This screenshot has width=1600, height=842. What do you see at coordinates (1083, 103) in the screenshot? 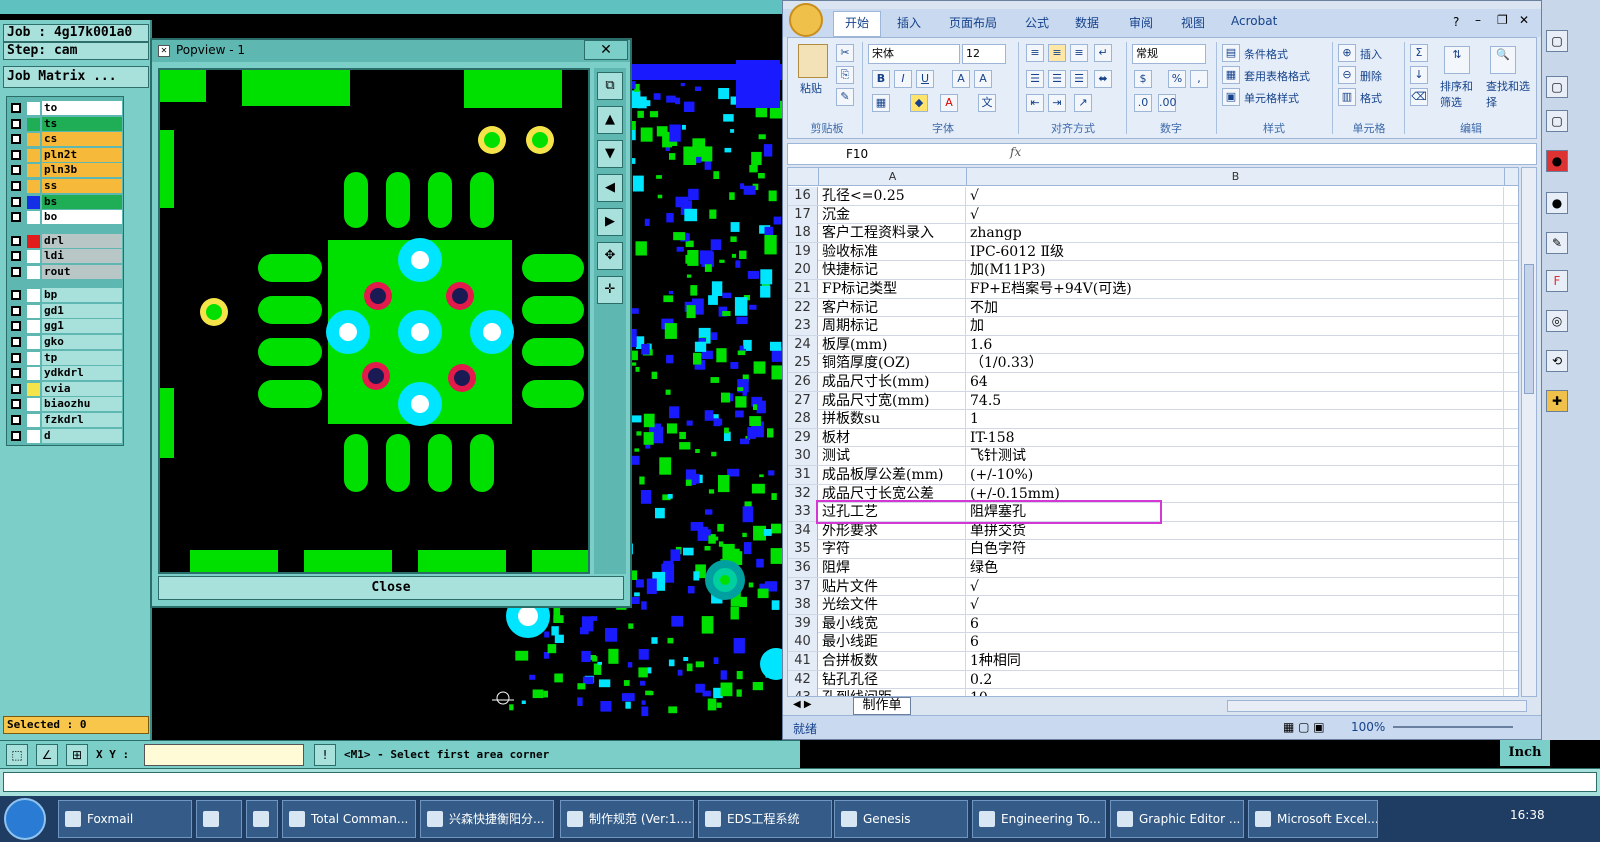
I see `orientation-icon: ↗` at bounding box center [1083, 103].